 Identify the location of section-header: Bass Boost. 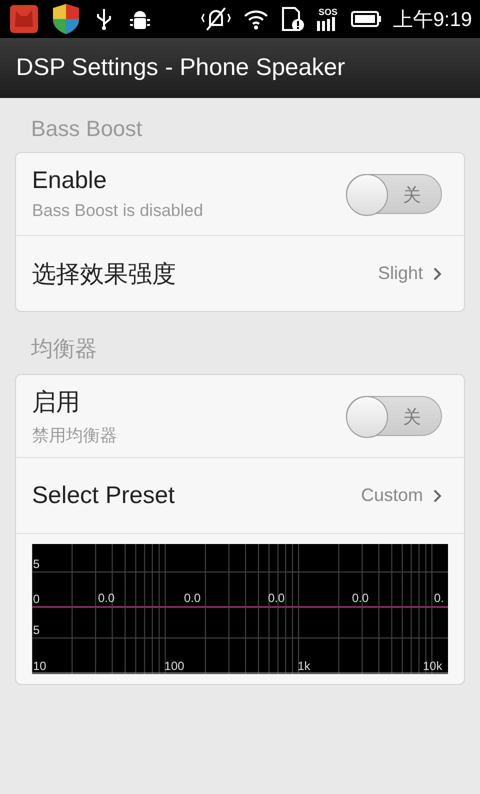
(87, 129).